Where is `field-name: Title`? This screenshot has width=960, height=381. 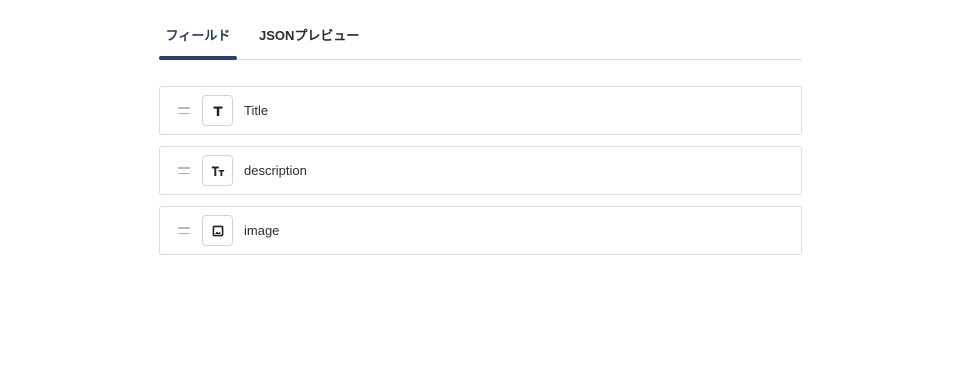
field-name: Title is located at coordinates (256, 110).